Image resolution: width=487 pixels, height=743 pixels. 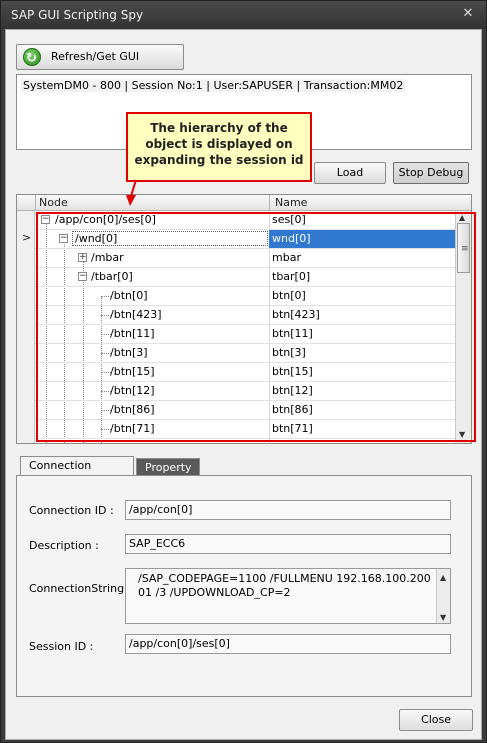 What do you see at coordinates (136, 314) in the screenshot?
I see `node-cell: /btn[423]` at bounding box center [136, 314].